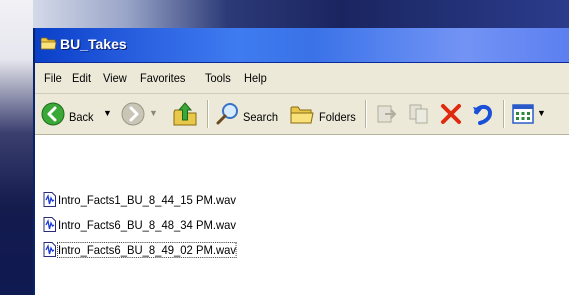 The width and height of the screenshot is (569, 295). I want to click on search-button: Search, so click(248, 114).